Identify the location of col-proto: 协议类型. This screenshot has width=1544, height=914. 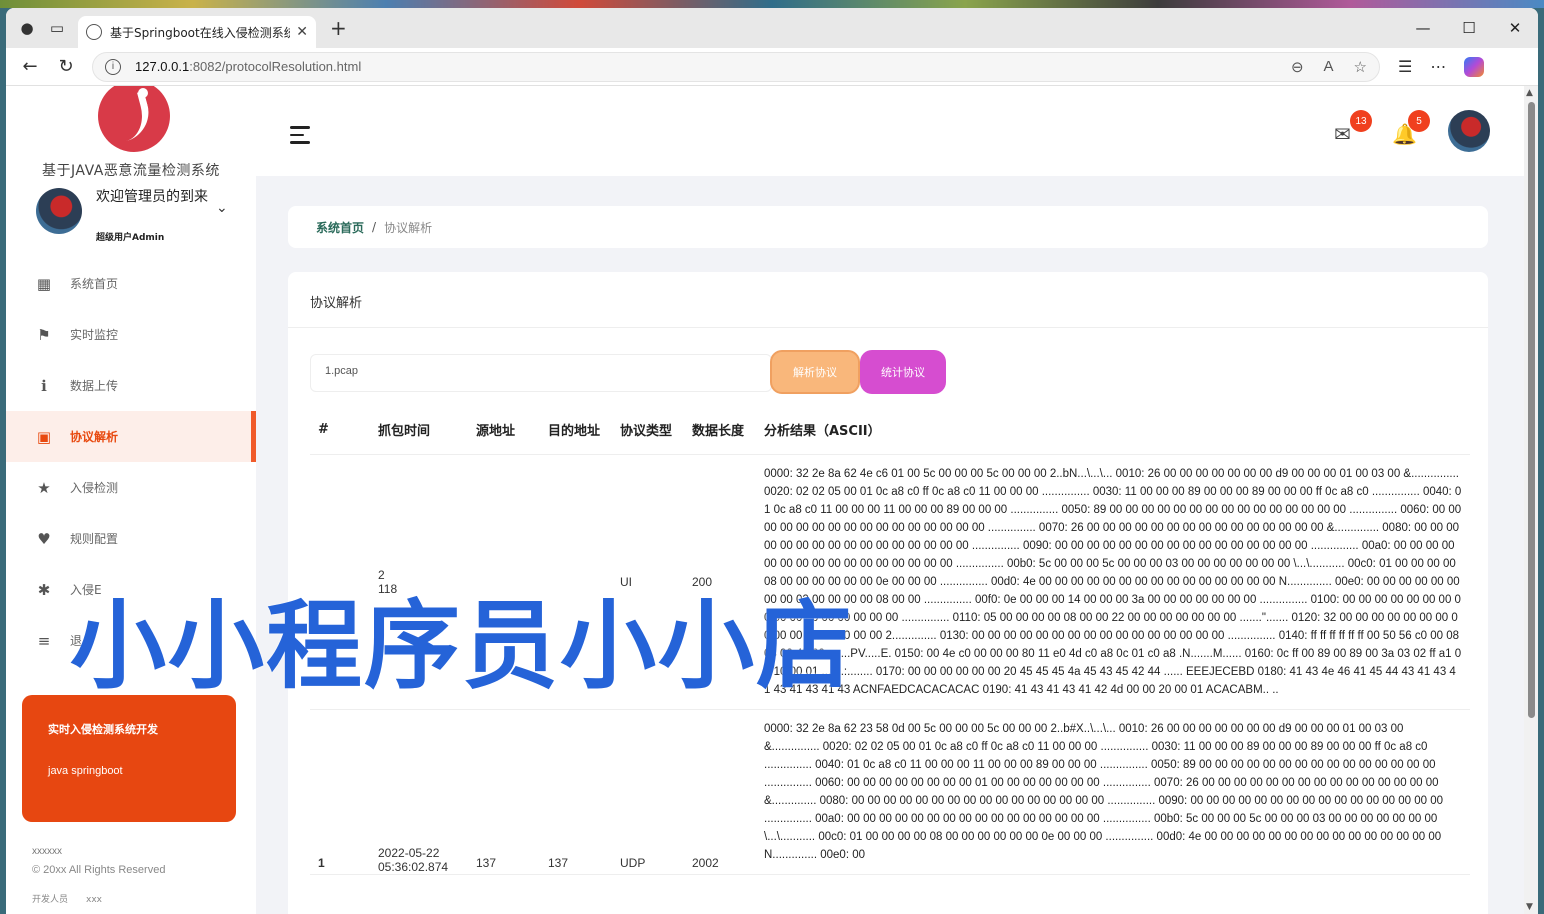
(648, 430).